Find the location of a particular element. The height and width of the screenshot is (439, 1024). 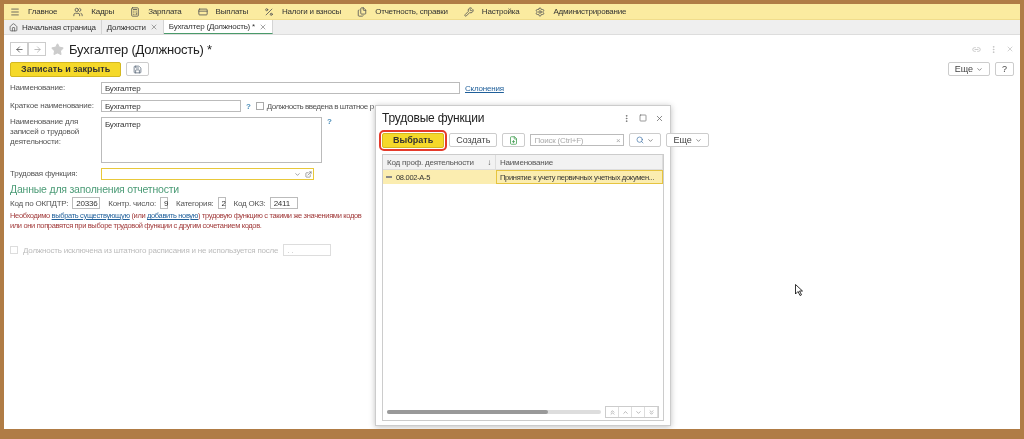

help-button: ? is located at coordinates (1004, 69).